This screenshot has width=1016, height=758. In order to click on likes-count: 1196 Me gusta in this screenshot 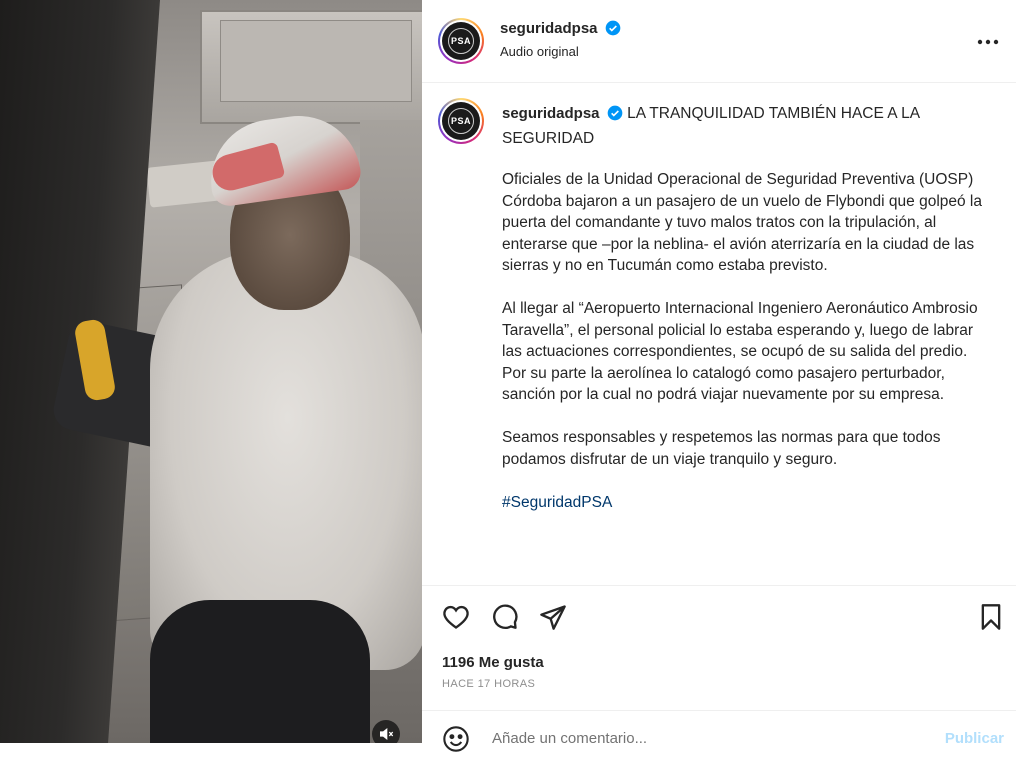, I will do `click(493, 662)`.